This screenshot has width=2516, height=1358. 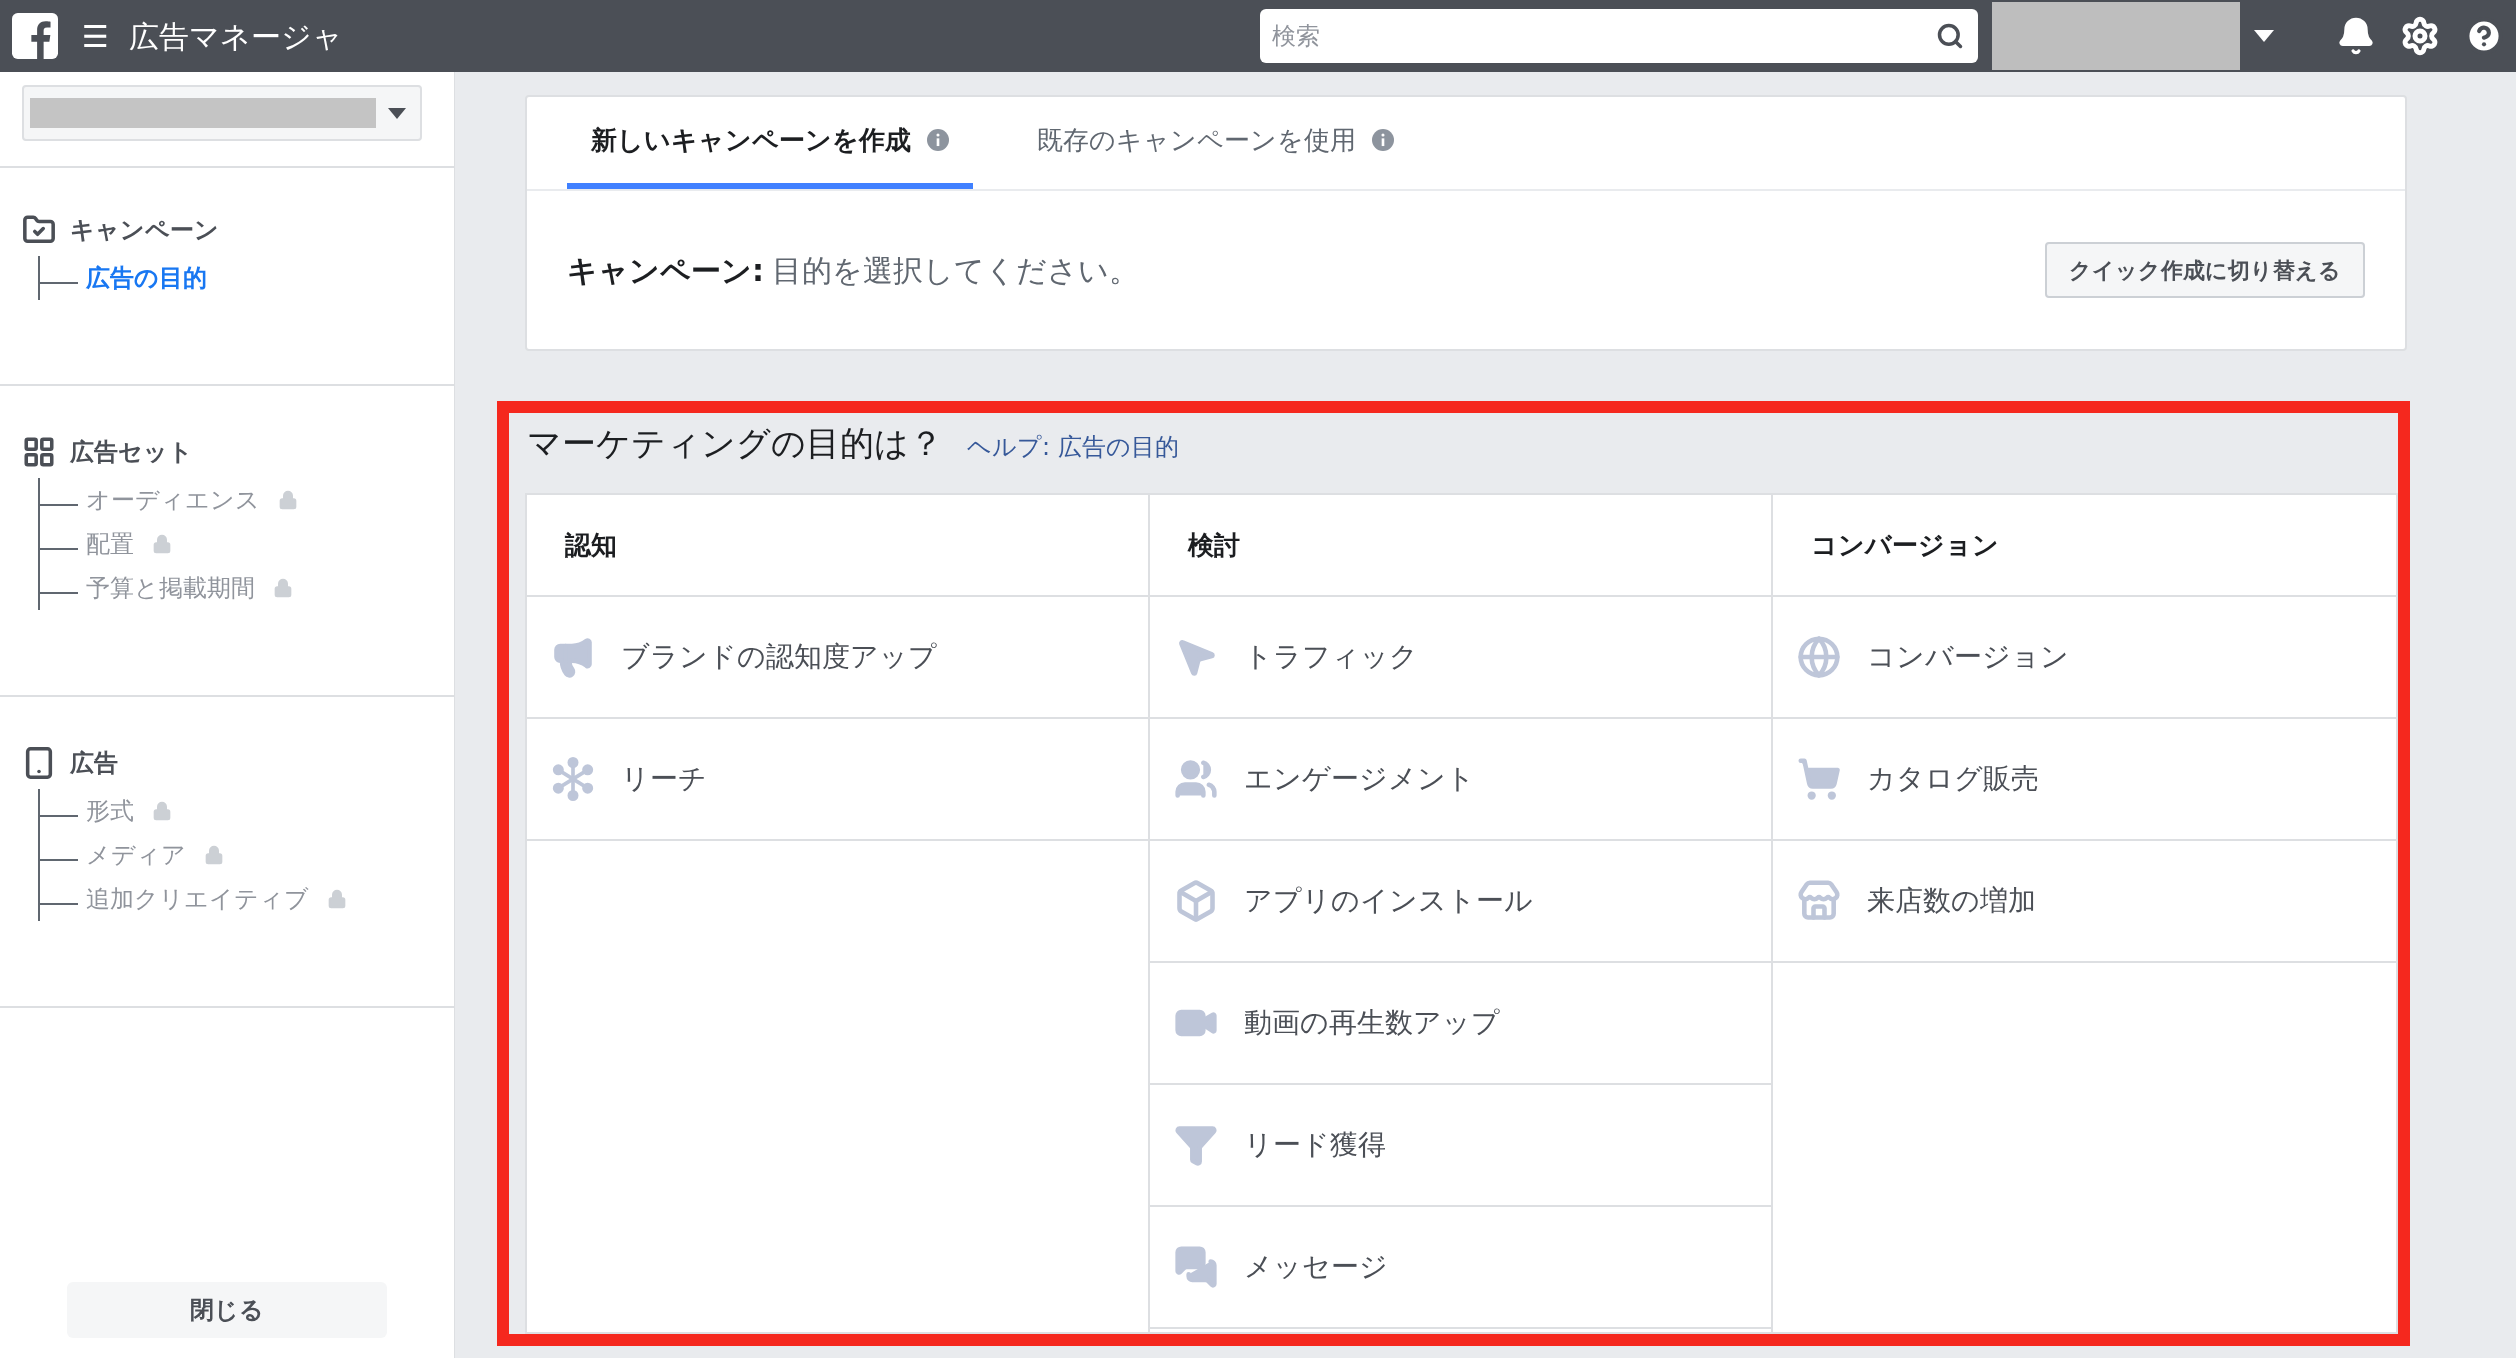 I want to click on objective-option: 来店数の増加, so click(x=2084, y=902).